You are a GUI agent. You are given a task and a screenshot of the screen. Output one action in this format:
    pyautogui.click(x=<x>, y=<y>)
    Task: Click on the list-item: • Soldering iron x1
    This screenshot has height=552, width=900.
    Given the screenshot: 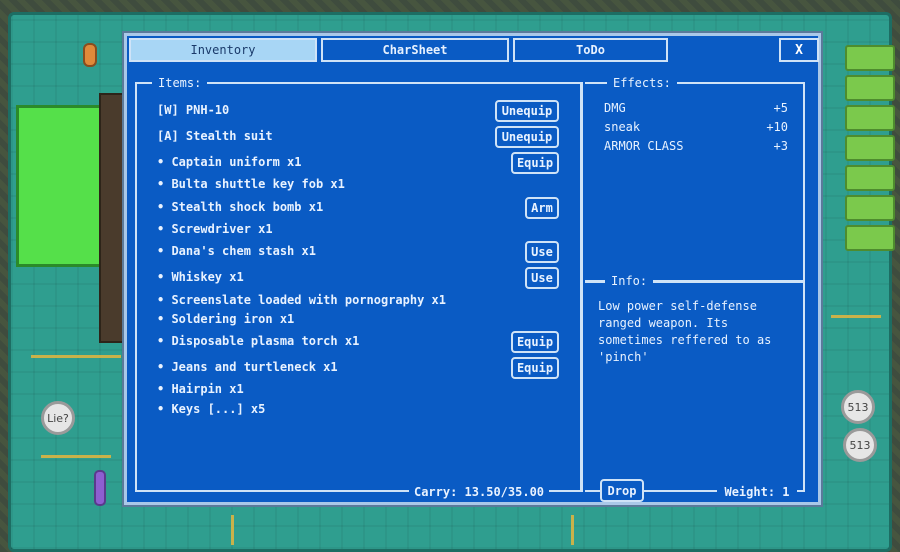 What is the action you would take?
    pyautogui.click(x=362, y=319)
    